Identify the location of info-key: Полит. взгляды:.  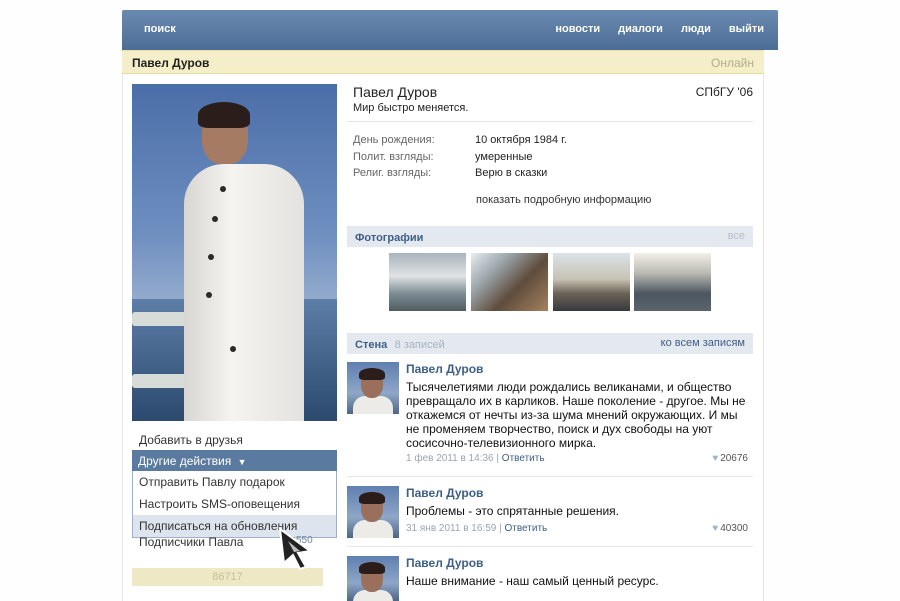
(393, 157).